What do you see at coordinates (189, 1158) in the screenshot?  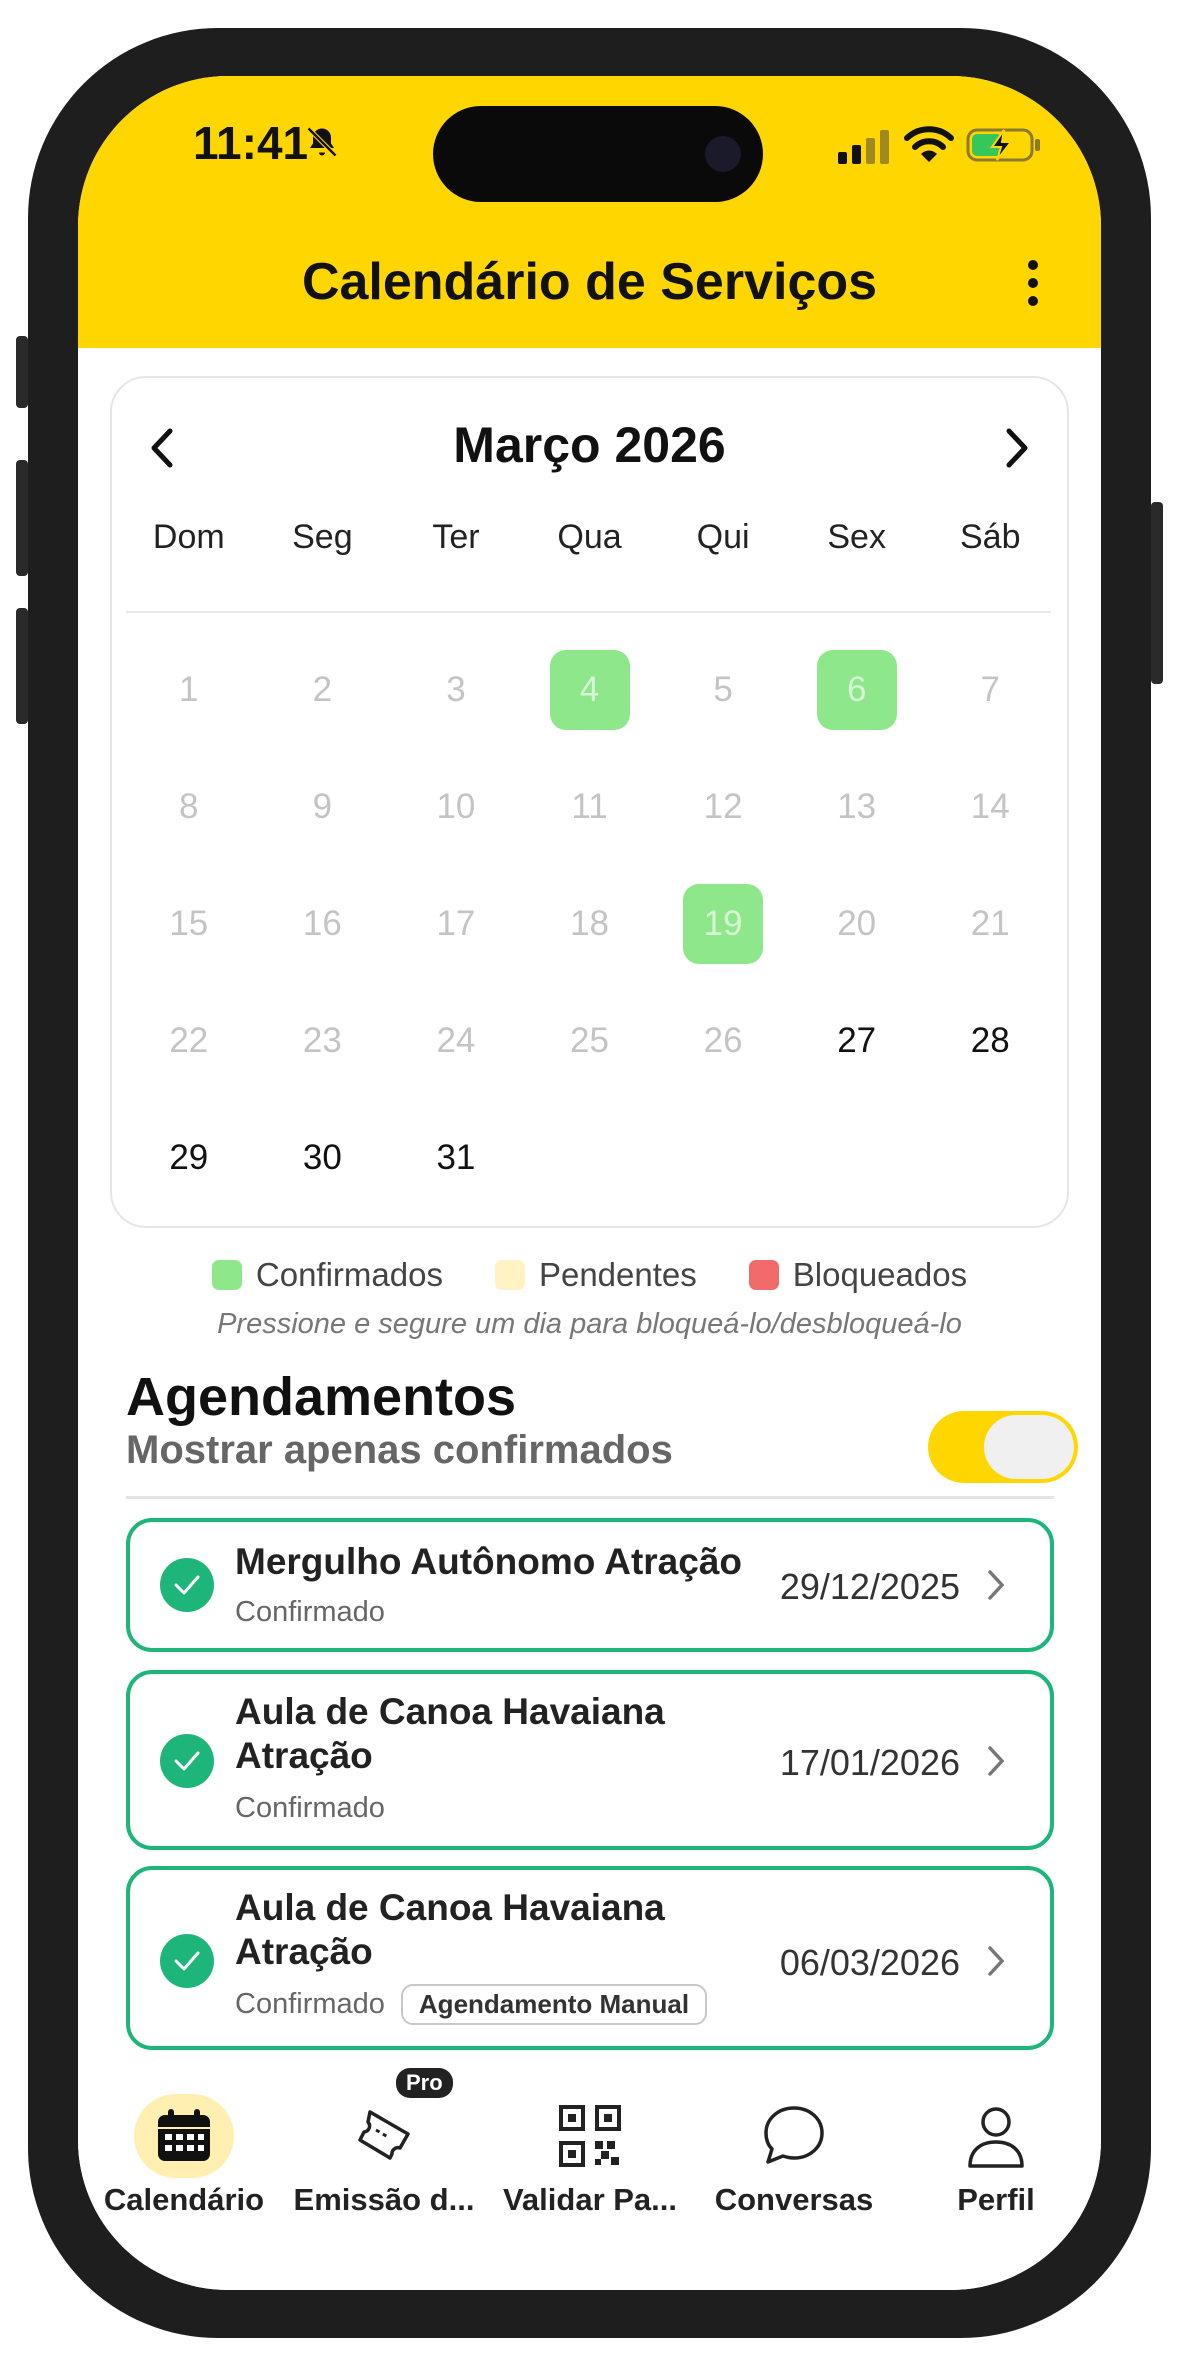 I see `calendar-day: 29` at bounding box center [189, 1158].